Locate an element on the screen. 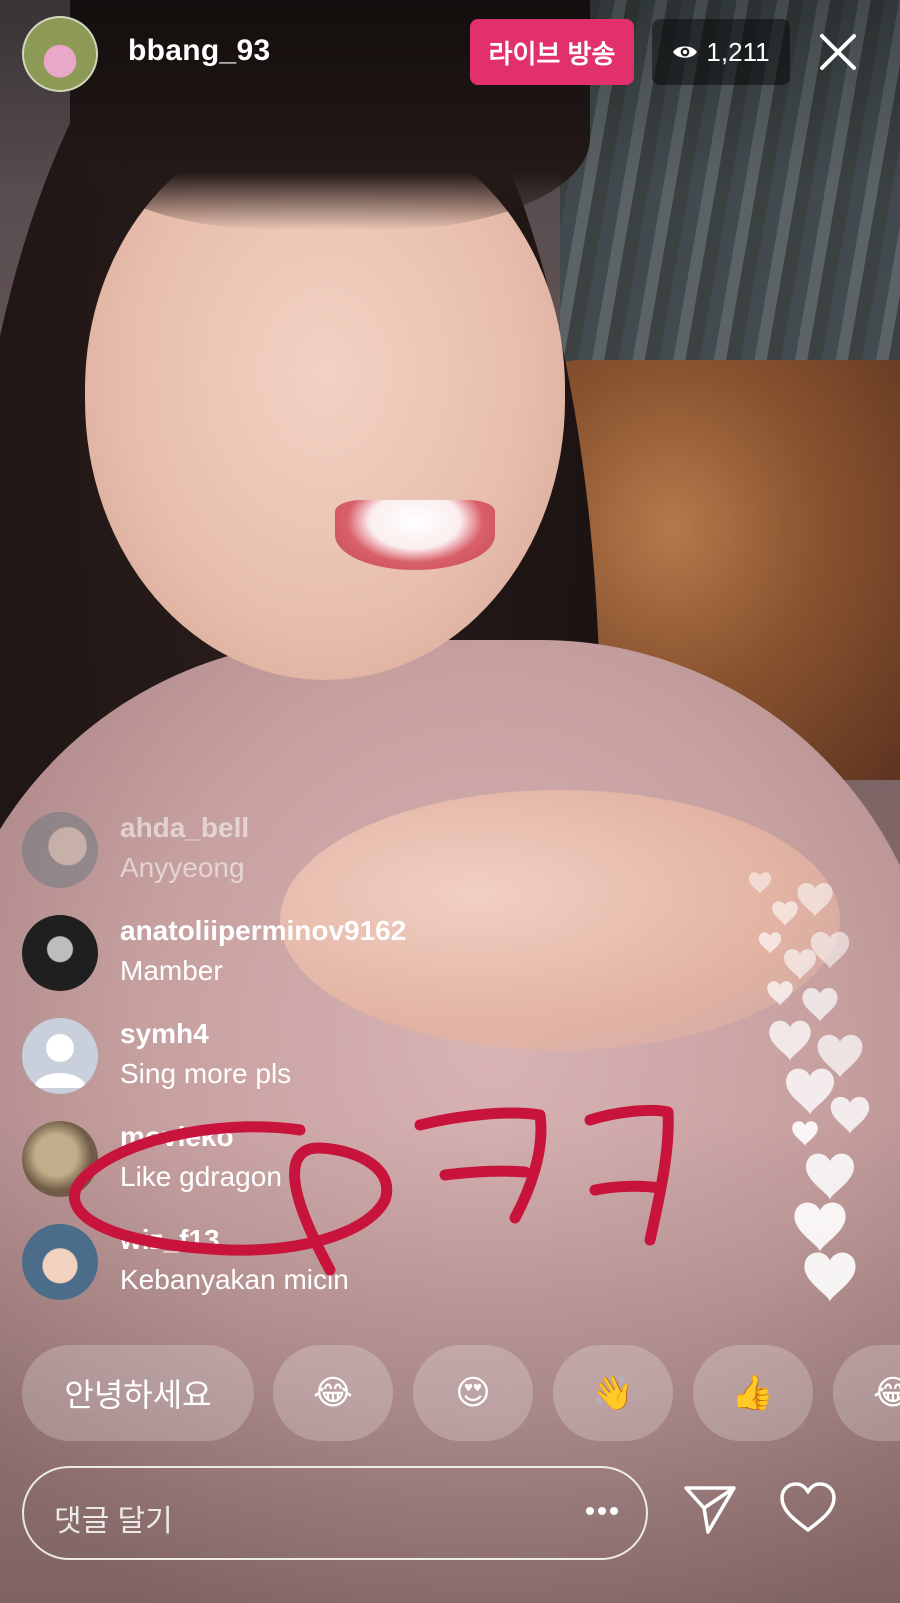 Image resolution: width=900 pixels, height=1603 pixels. comment-item: symh4 Sing more pls is located at coordinates (302, 1069).